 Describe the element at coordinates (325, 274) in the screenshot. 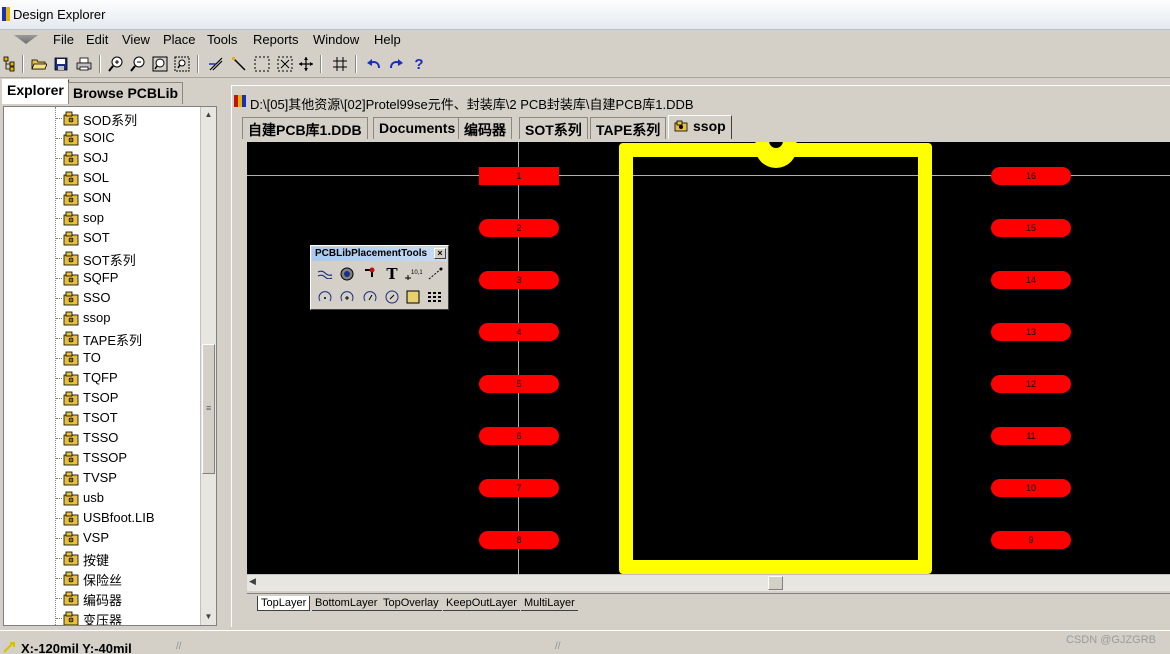

I see `line-icon` at that location.